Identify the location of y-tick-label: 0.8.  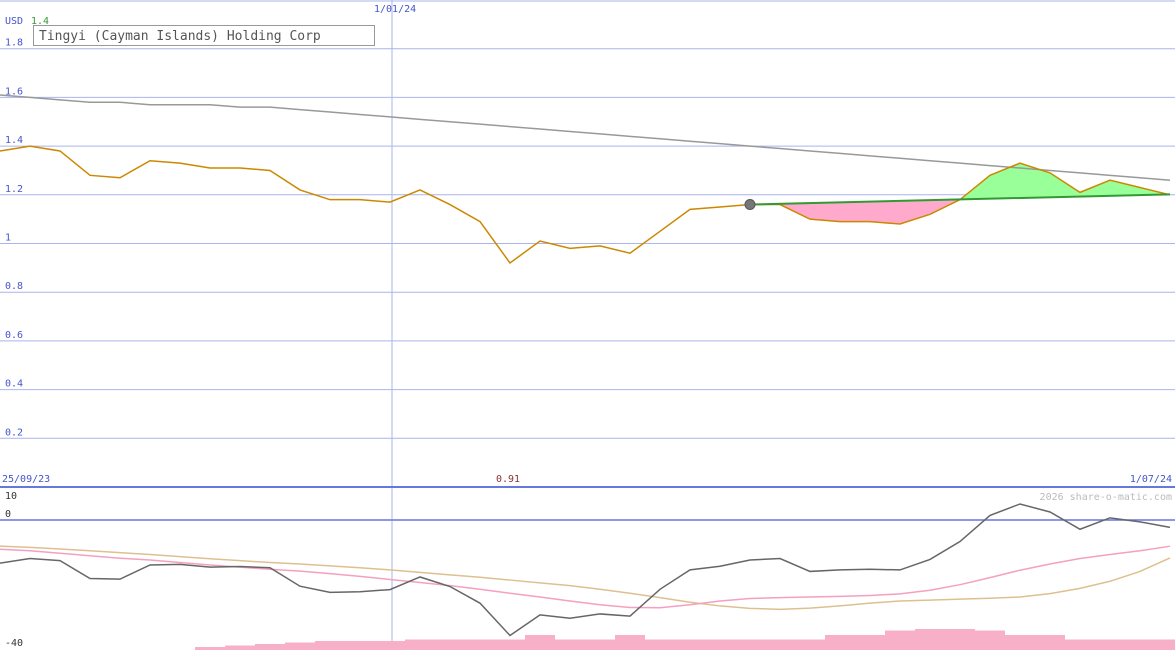
(14, 286).